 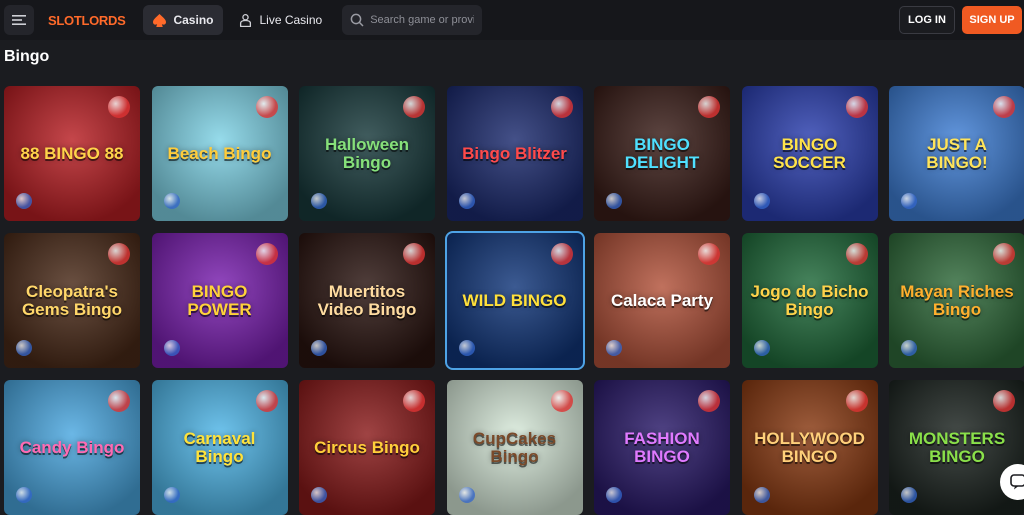 What do you see at coordinates (246, 20) in the screenshot?
I see `dealer-icon` at bounding box center [246, 20].